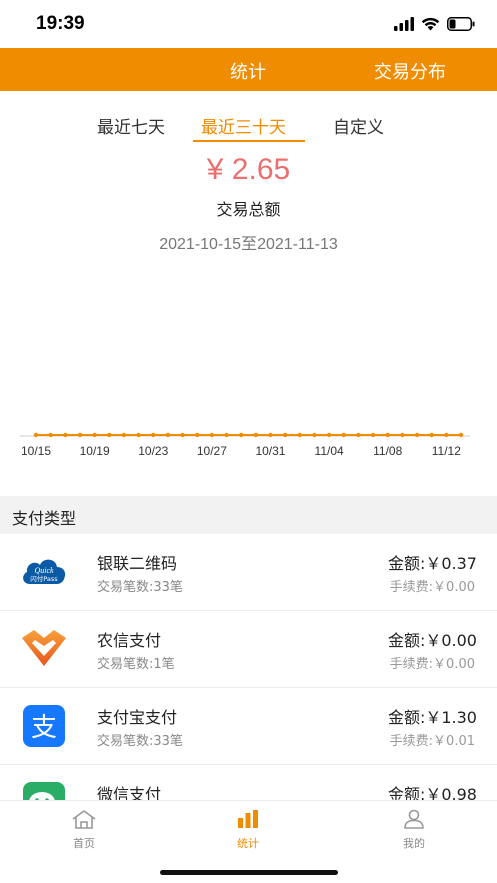 Image resolution: width=497 pixels, height=883 pixels. I want to click on payment-amount: 金额:￥0.00, so click(432, 640).